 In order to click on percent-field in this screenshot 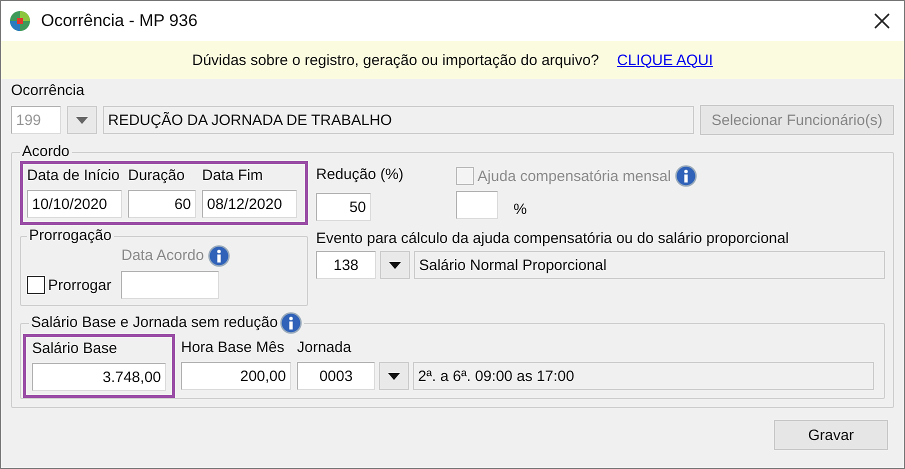, I will do `click(477, 205)`.